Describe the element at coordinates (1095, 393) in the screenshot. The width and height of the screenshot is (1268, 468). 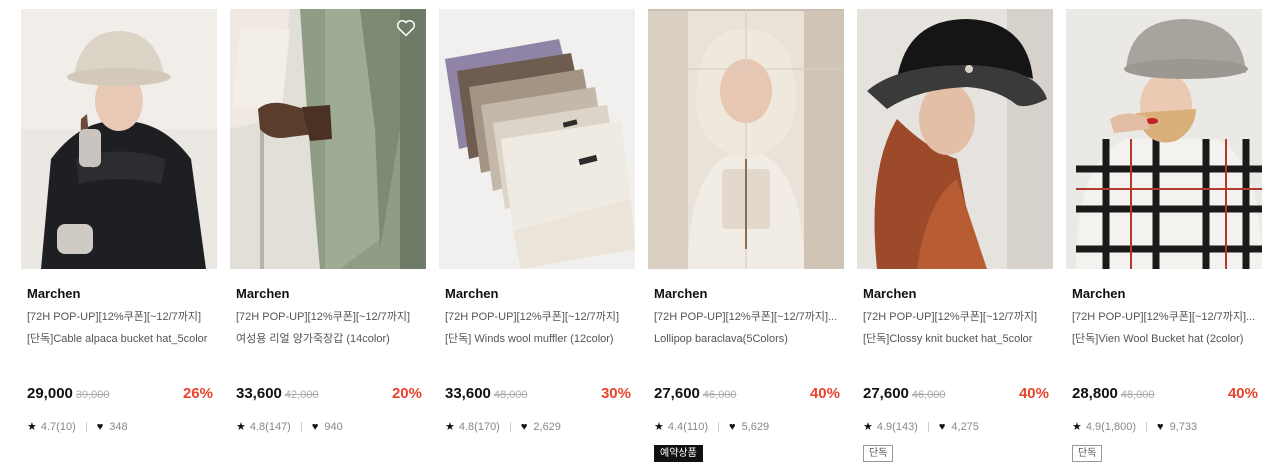
I see `sale-price: 28,800` at that location.